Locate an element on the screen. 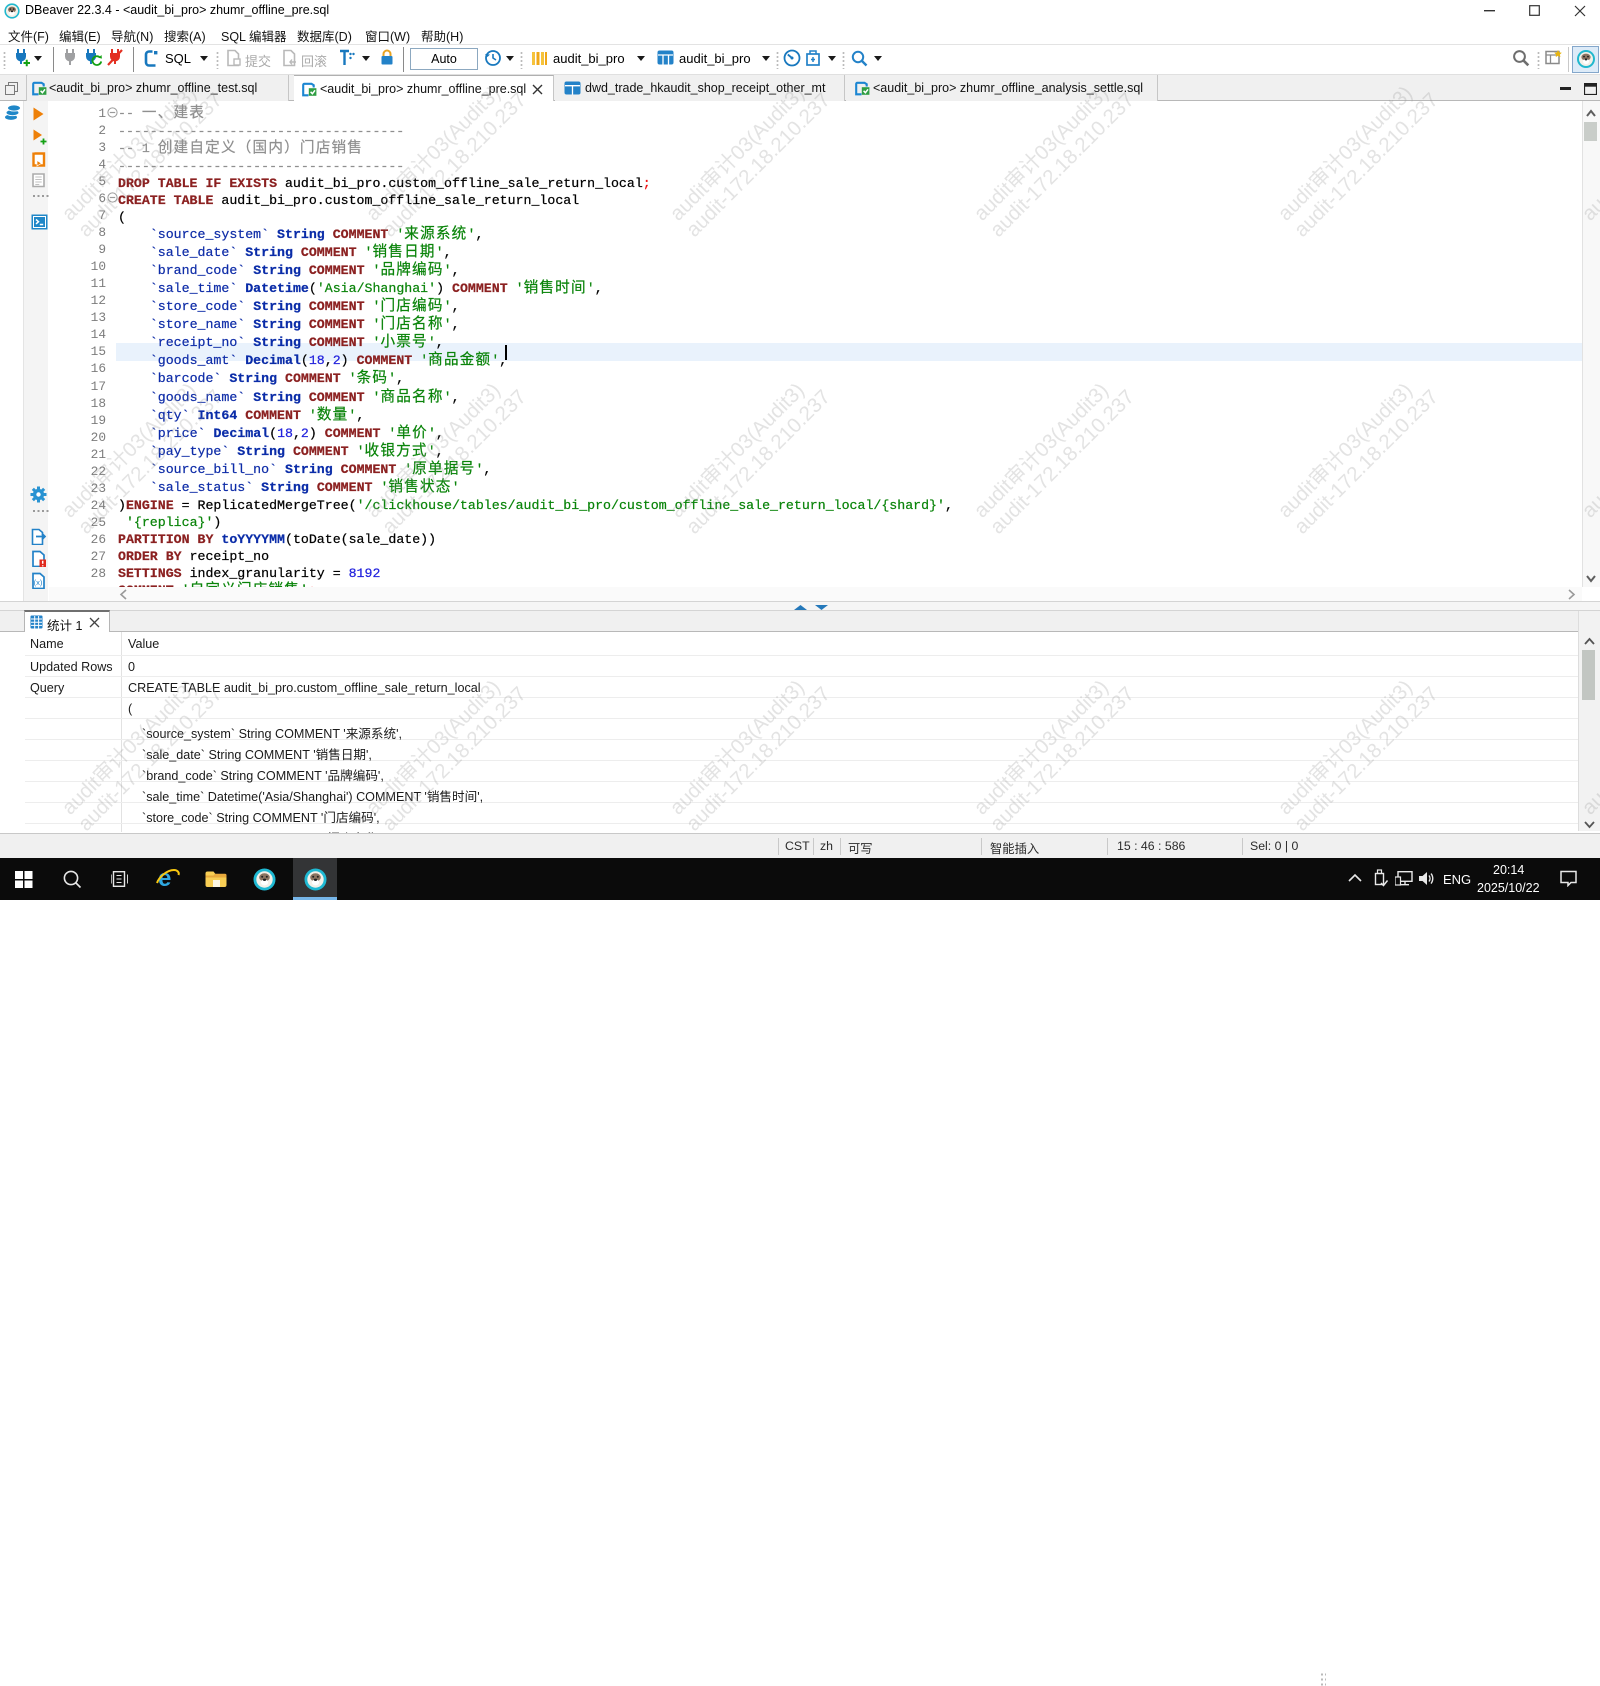 The width and height of the screenshot is (1600, 1686). svg-text: (x) is located at coordinates (38, 582).